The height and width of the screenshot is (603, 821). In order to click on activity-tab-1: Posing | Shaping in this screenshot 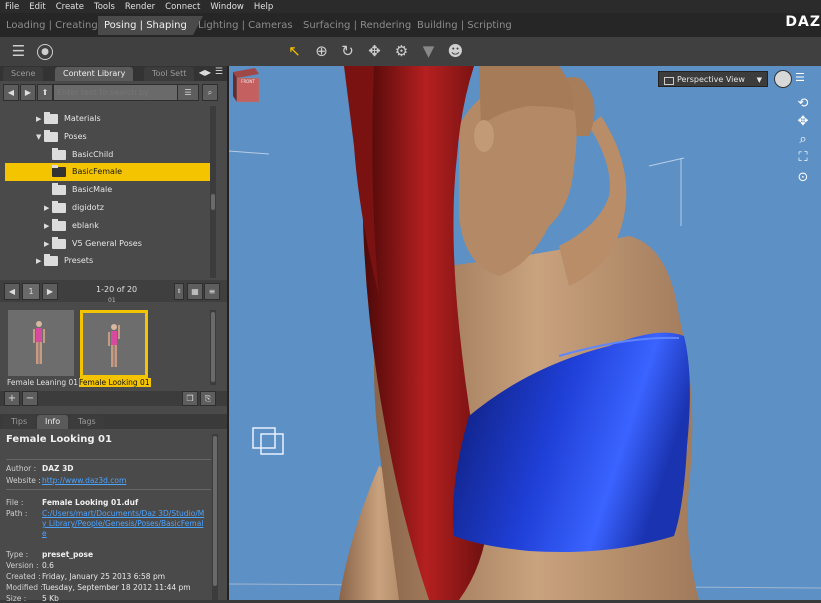, I will do `click(150, 25)`.